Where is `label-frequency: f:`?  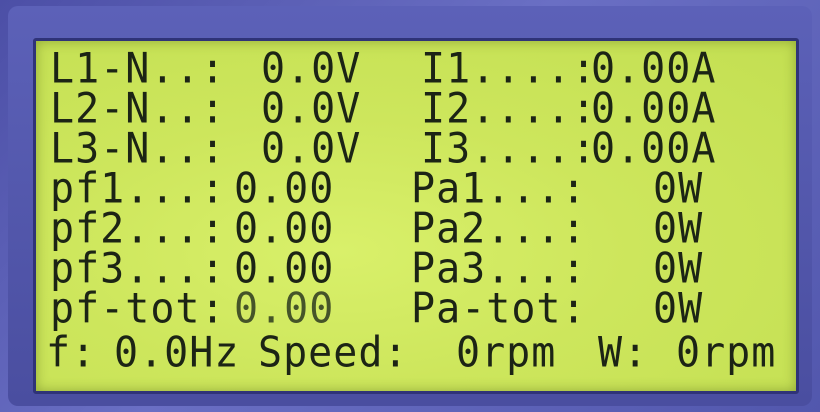 label-frequency: f: is located at coordinates (71, 353).